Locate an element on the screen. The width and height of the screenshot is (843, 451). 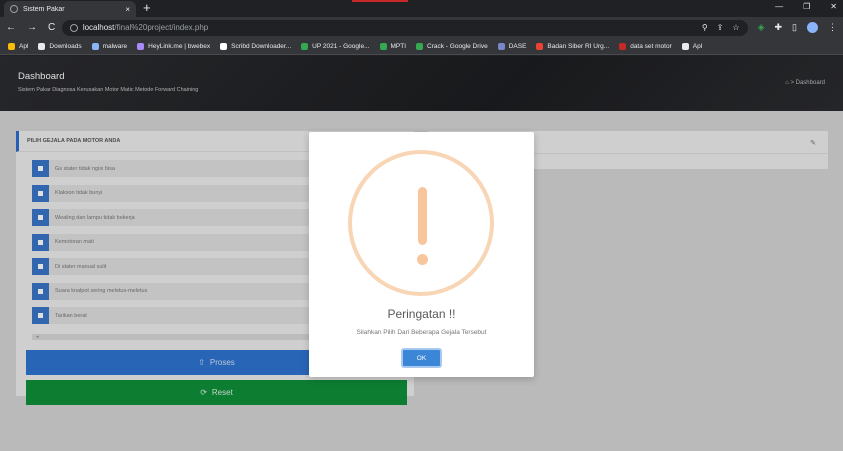
bookmark-label: malware is located at coordinates (115, 46).